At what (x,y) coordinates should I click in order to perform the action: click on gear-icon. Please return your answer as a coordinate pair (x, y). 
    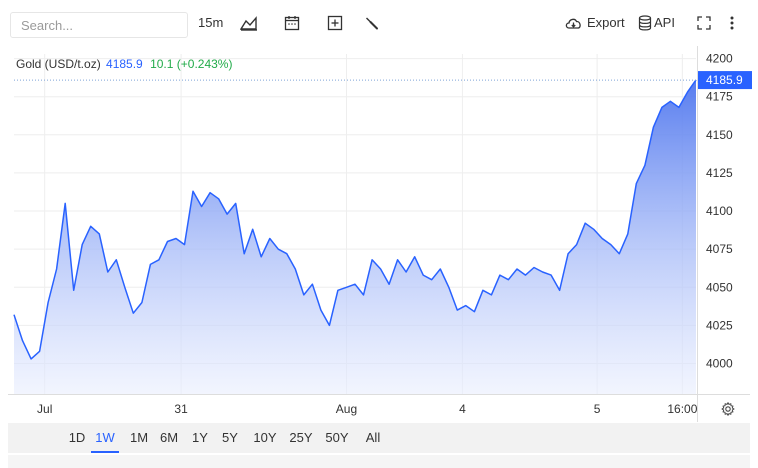
    Looking at the image, I should click on (728, 409).